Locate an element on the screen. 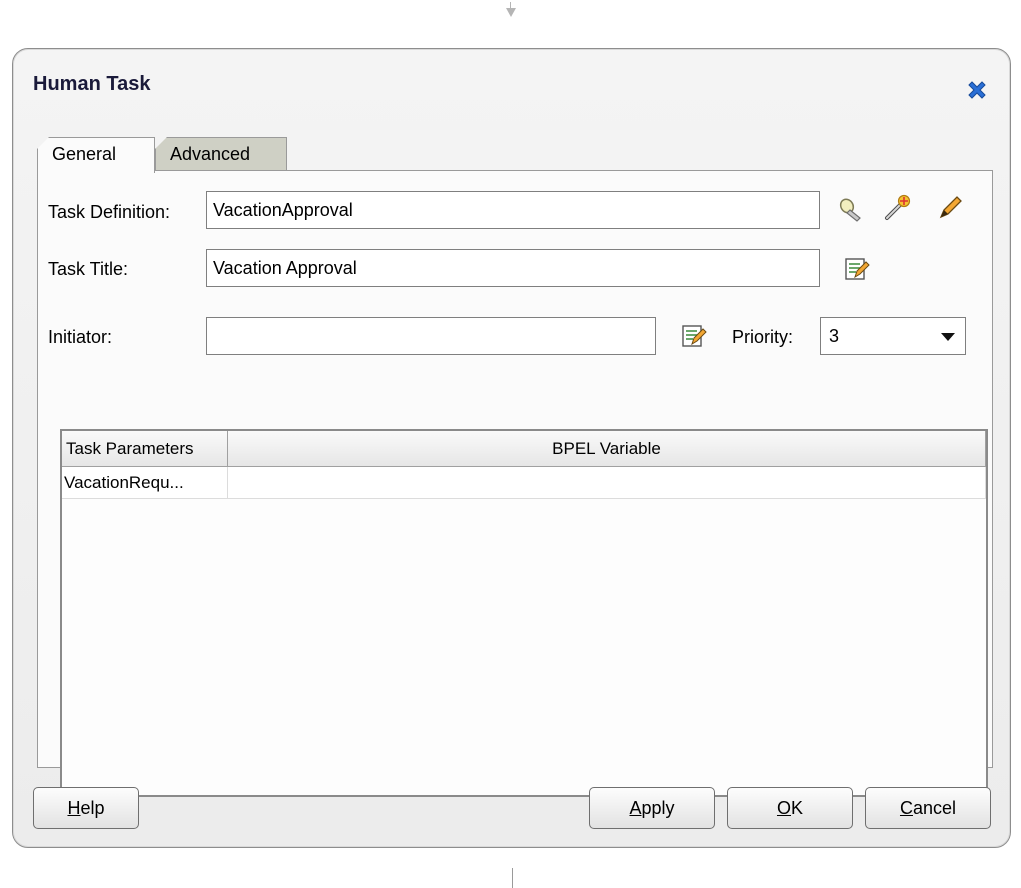  help-button: Help is located at coordinates (86, 808).